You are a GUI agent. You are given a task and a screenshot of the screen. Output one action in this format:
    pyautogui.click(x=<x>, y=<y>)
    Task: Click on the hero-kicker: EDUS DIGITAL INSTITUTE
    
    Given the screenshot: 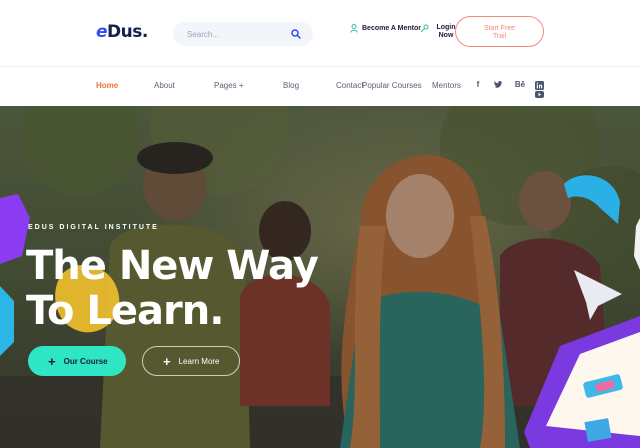 What is the action you would take?
    pyautogui.click(x=93, y=227)
    